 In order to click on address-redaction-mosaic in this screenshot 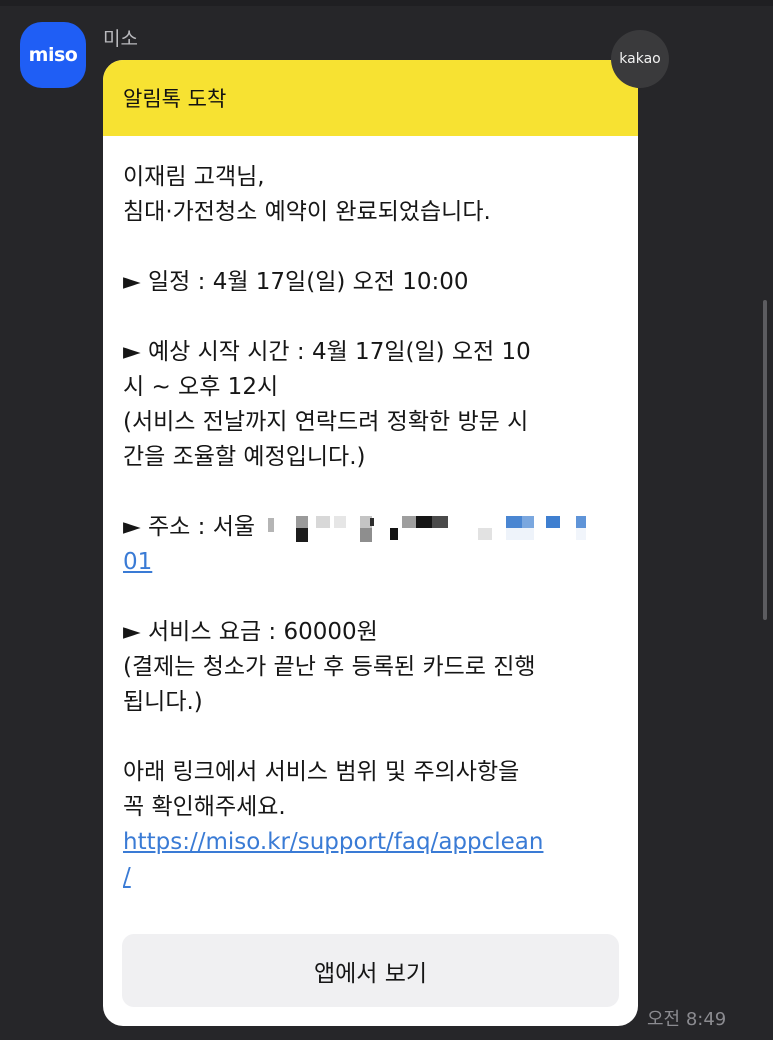, I will do `click(441, 528)`.